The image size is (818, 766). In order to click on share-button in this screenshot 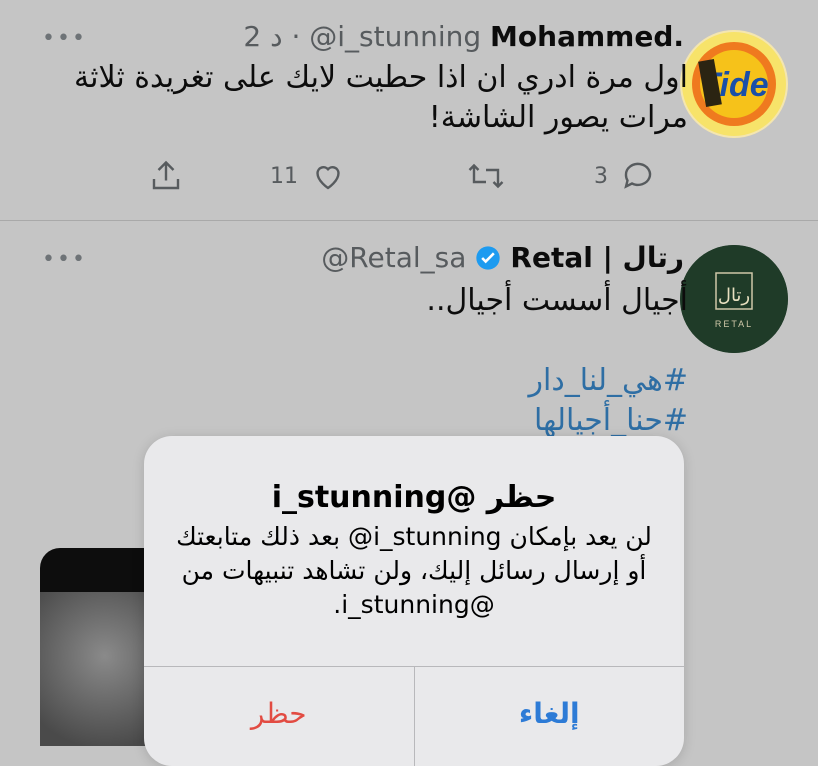, I will do `click(166, 176)`.